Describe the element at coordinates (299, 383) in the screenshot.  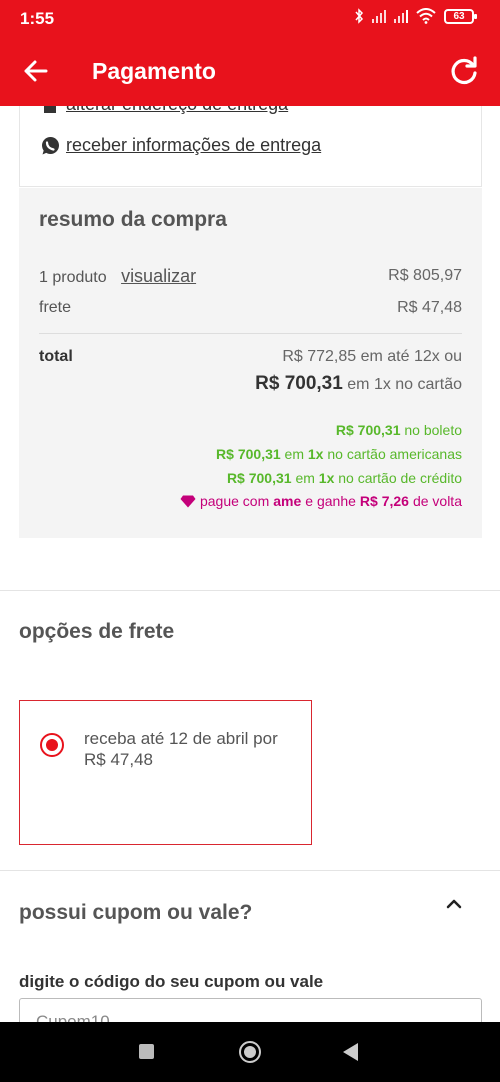
I see `card-total-price: R$ 700,31` at that location.